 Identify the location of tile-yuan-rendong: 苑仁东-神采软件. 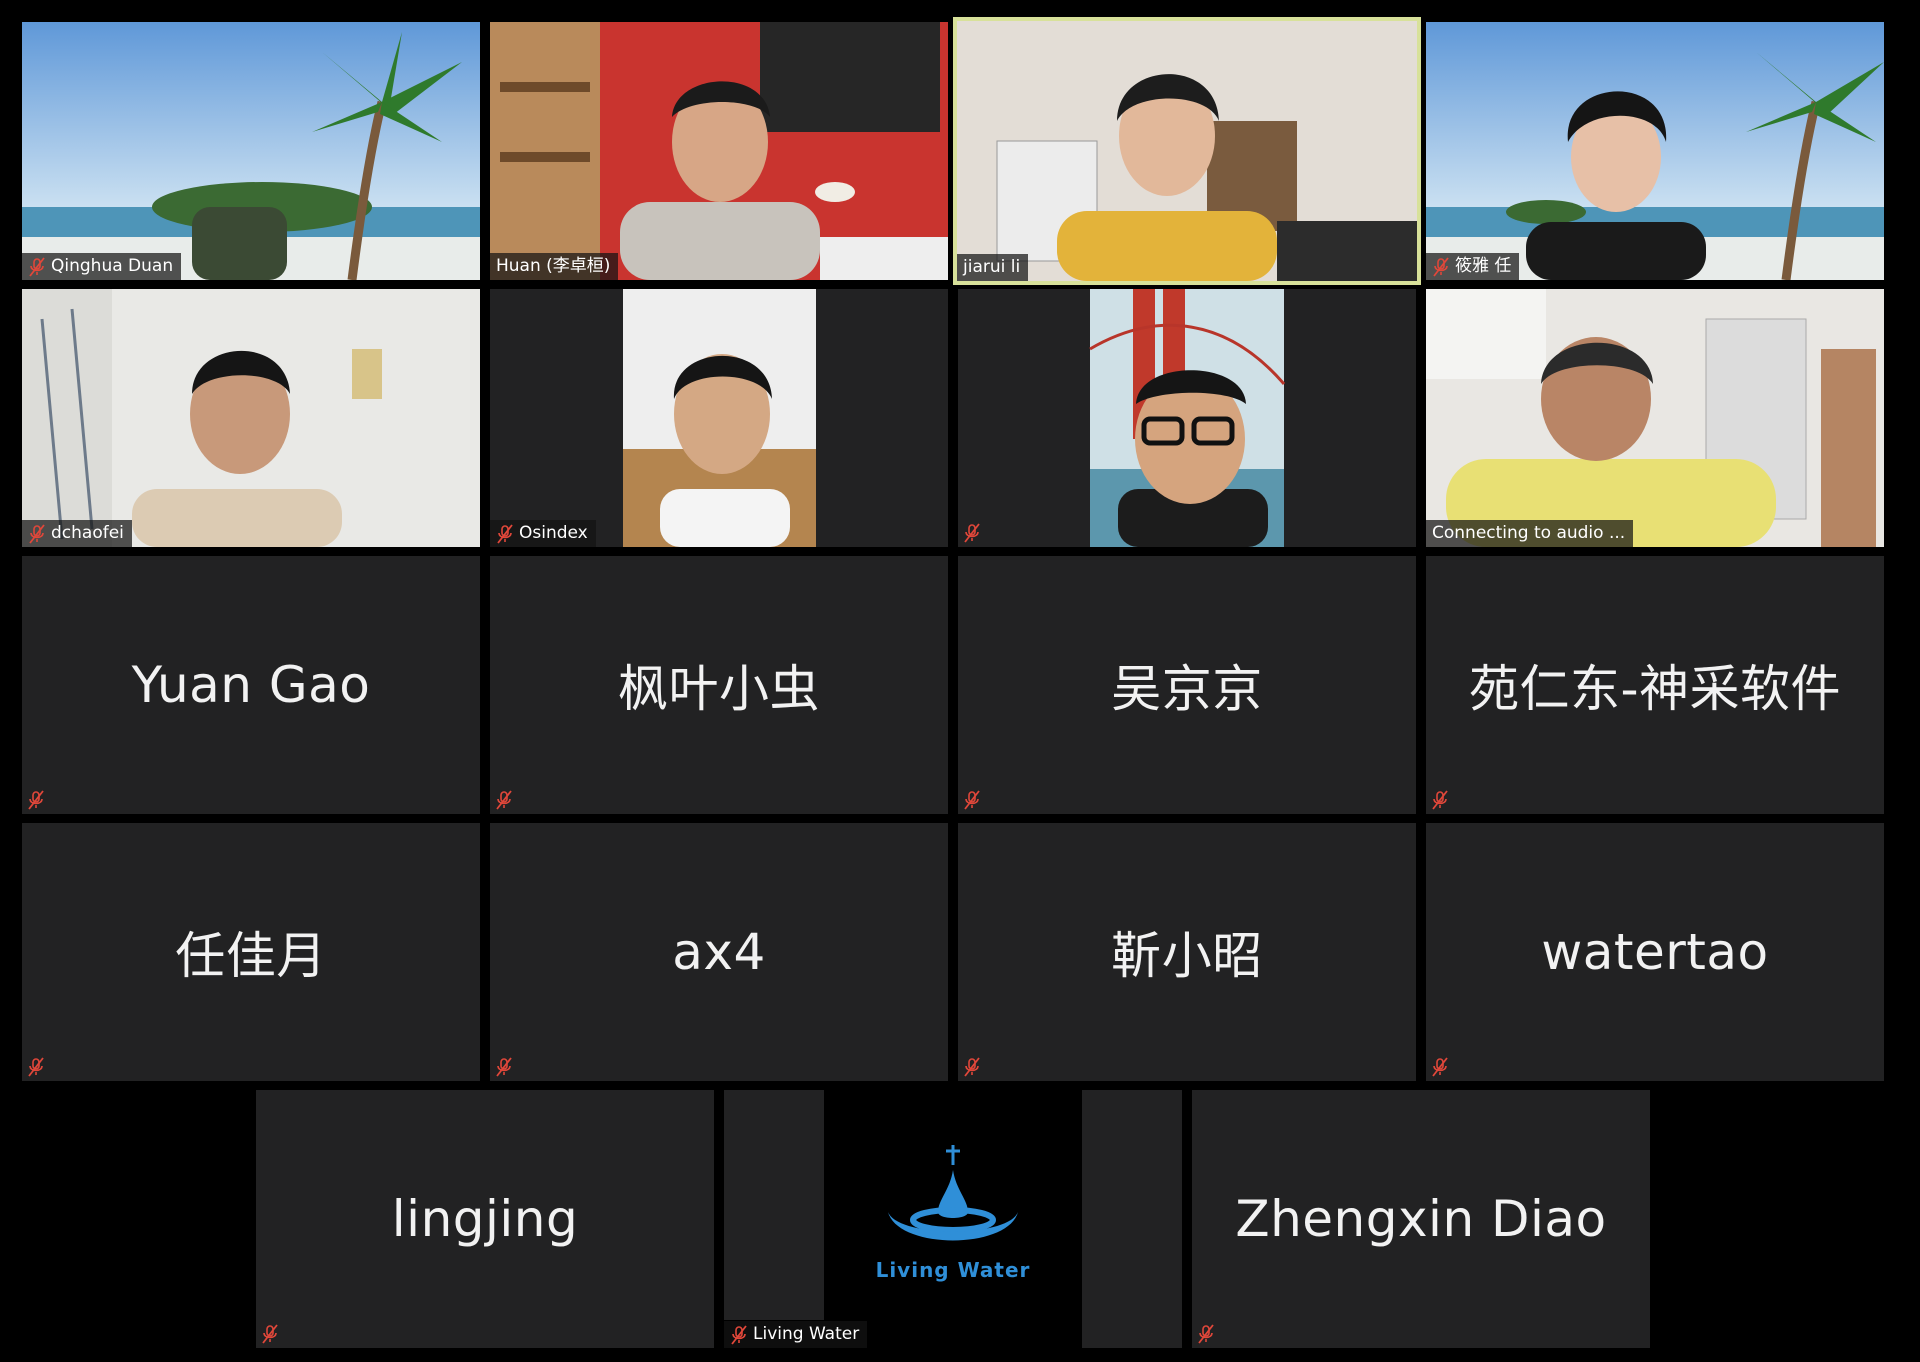
(1655, 685).